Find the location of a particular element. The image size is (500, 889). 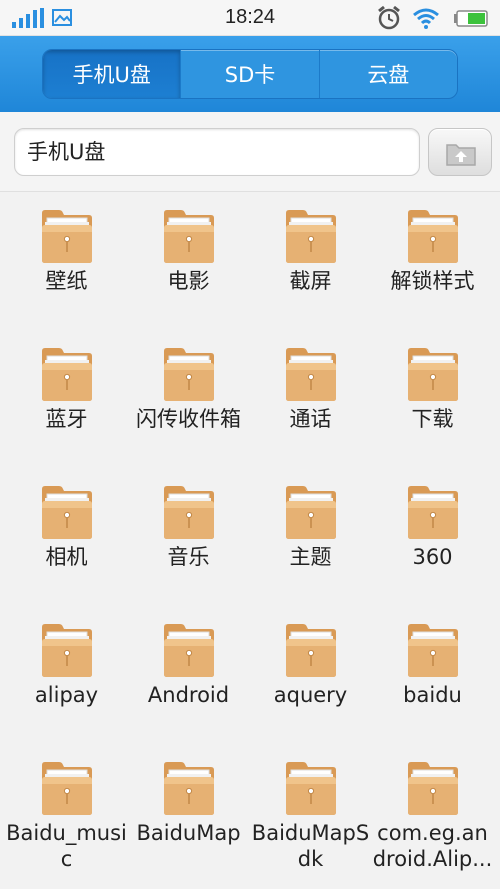

folder-item: BaiduMap is located at coordinates (188, 813).